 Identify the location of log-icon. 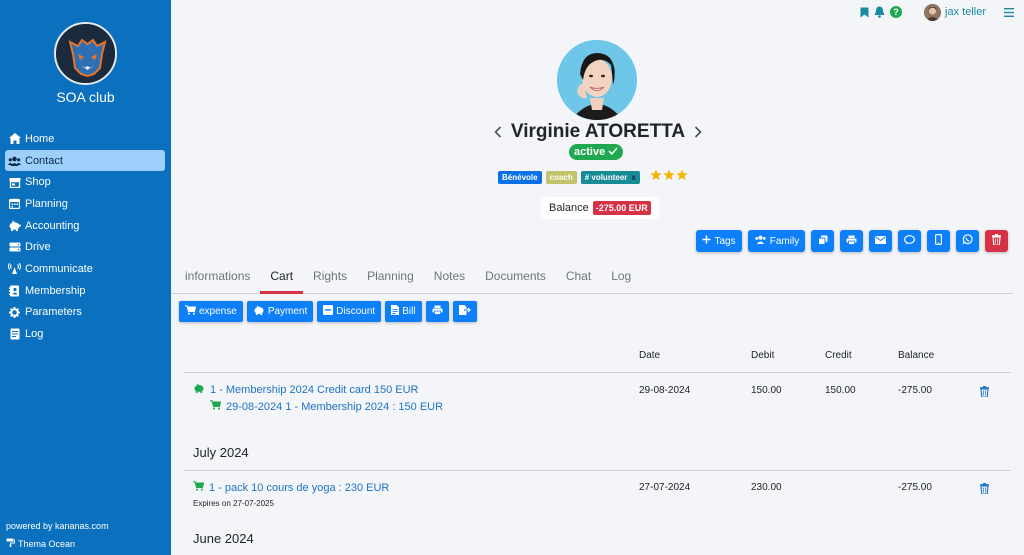
(14, 334).